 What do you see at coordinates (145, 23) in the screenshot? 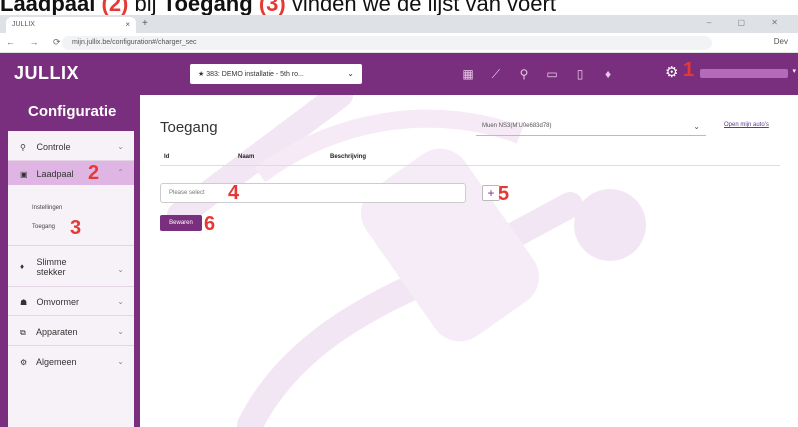
I see `new-tab-button: +` at bounding box center [145, 23].